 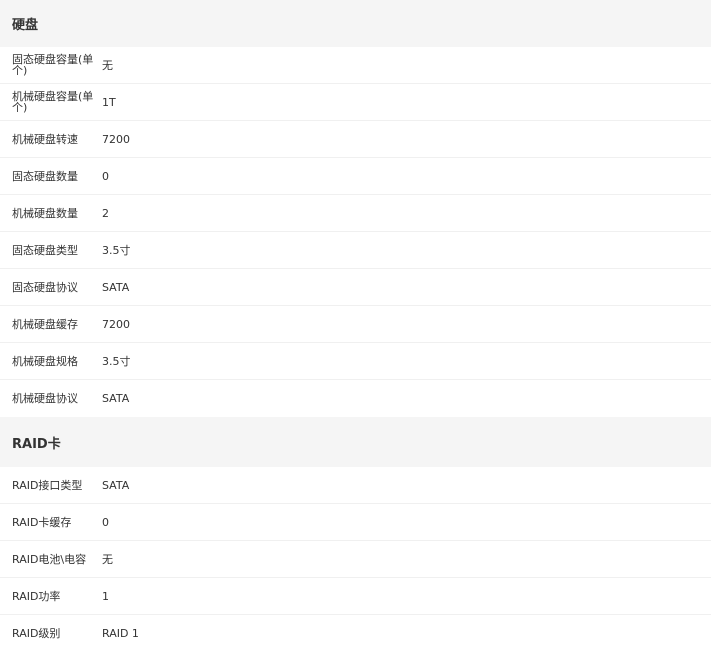 I want to click on table-row: 机械硬盘容量(单个) 1T, so click(x=355, y=102).